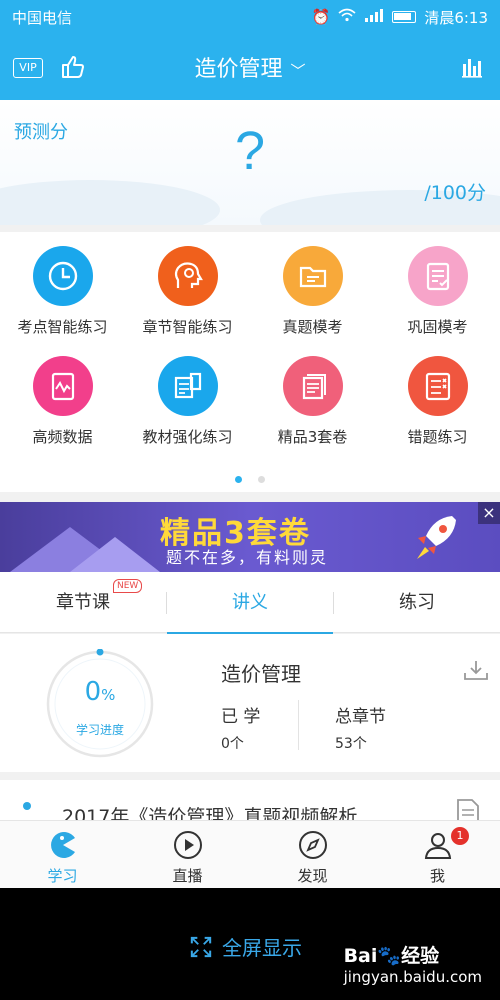  I want to click on grid-item-label: 教材强化练习, so click(187, 437).